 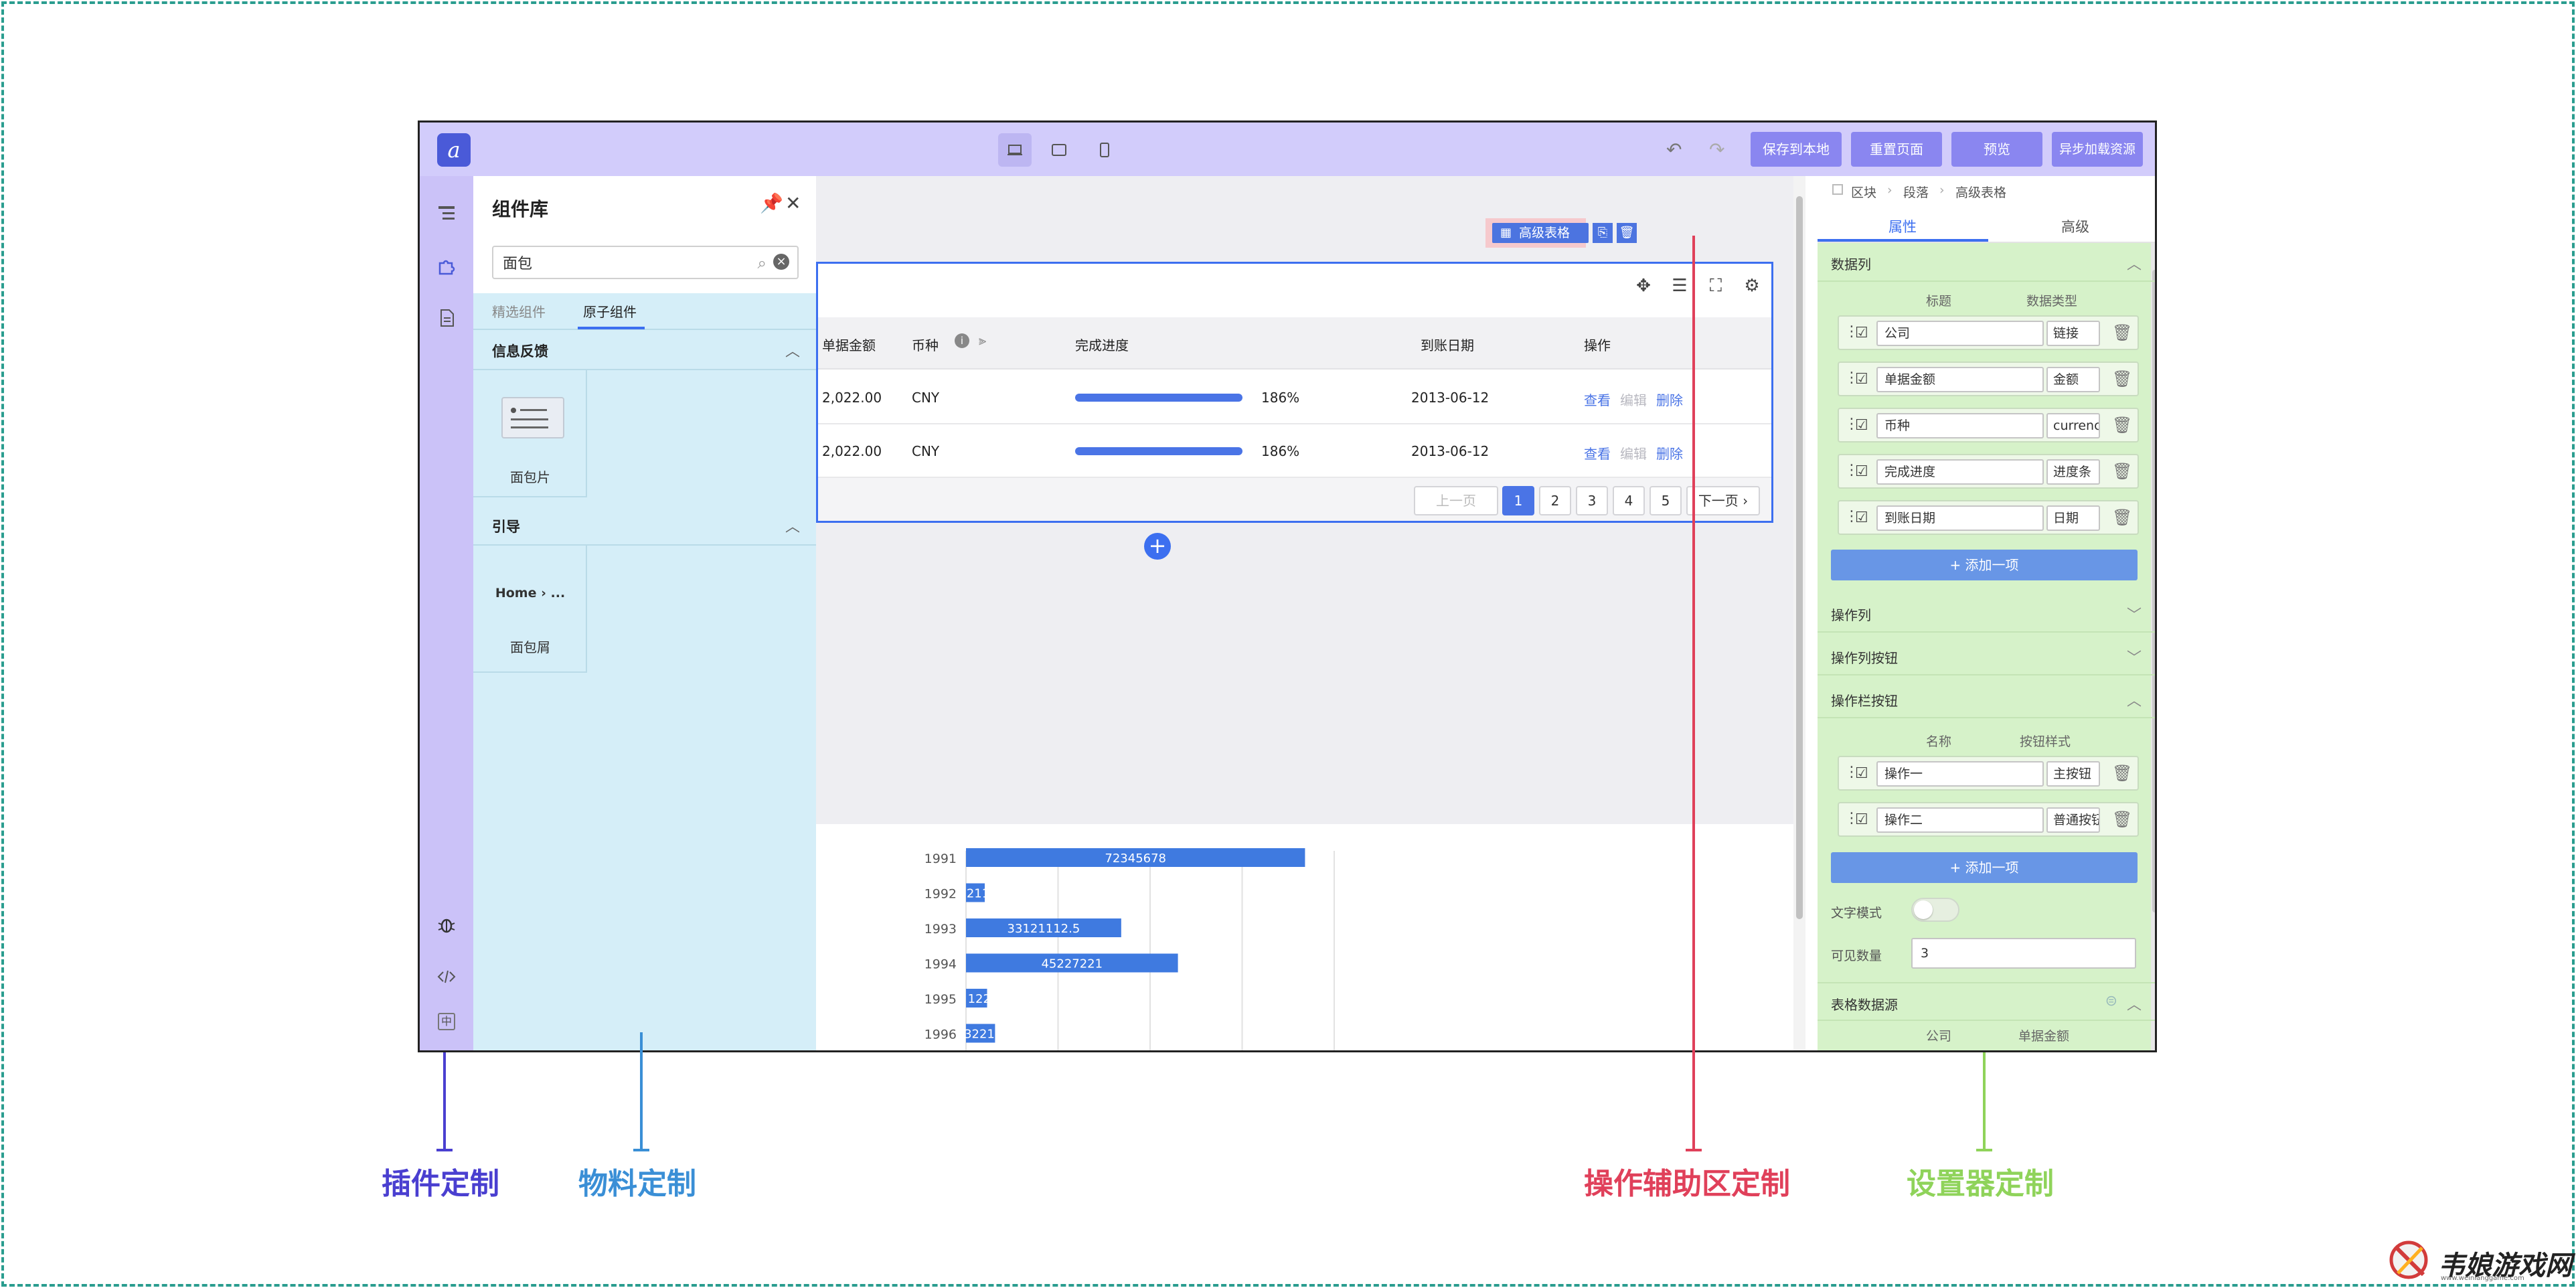 What do you see at coordinates (1864, 192) in the screenshot?
I see `breadcrumb-item: 区块` at bounding box center [1864, 192].